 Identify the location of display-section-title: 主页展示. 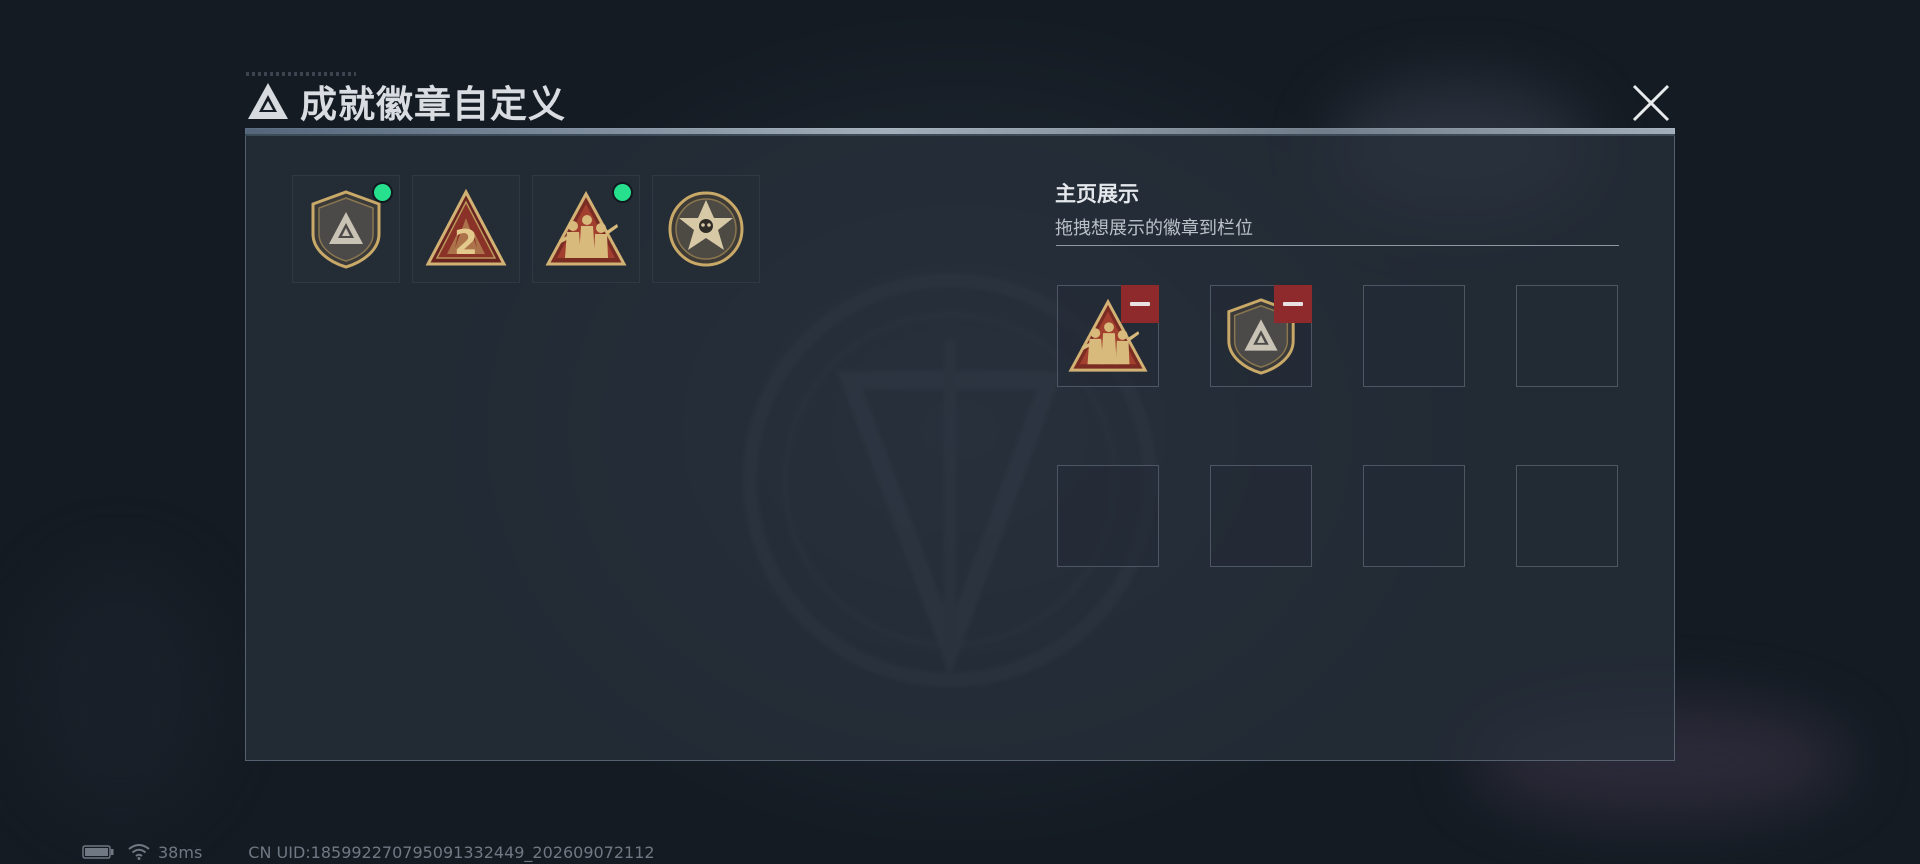
(1097, 194).